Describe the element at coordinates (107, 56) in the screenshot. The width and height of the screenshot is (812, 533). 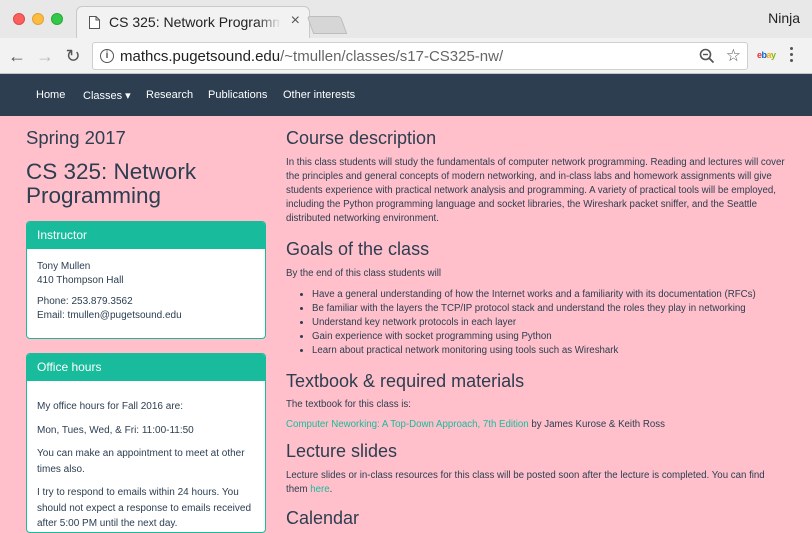
I see `info-icon: i` at that location.